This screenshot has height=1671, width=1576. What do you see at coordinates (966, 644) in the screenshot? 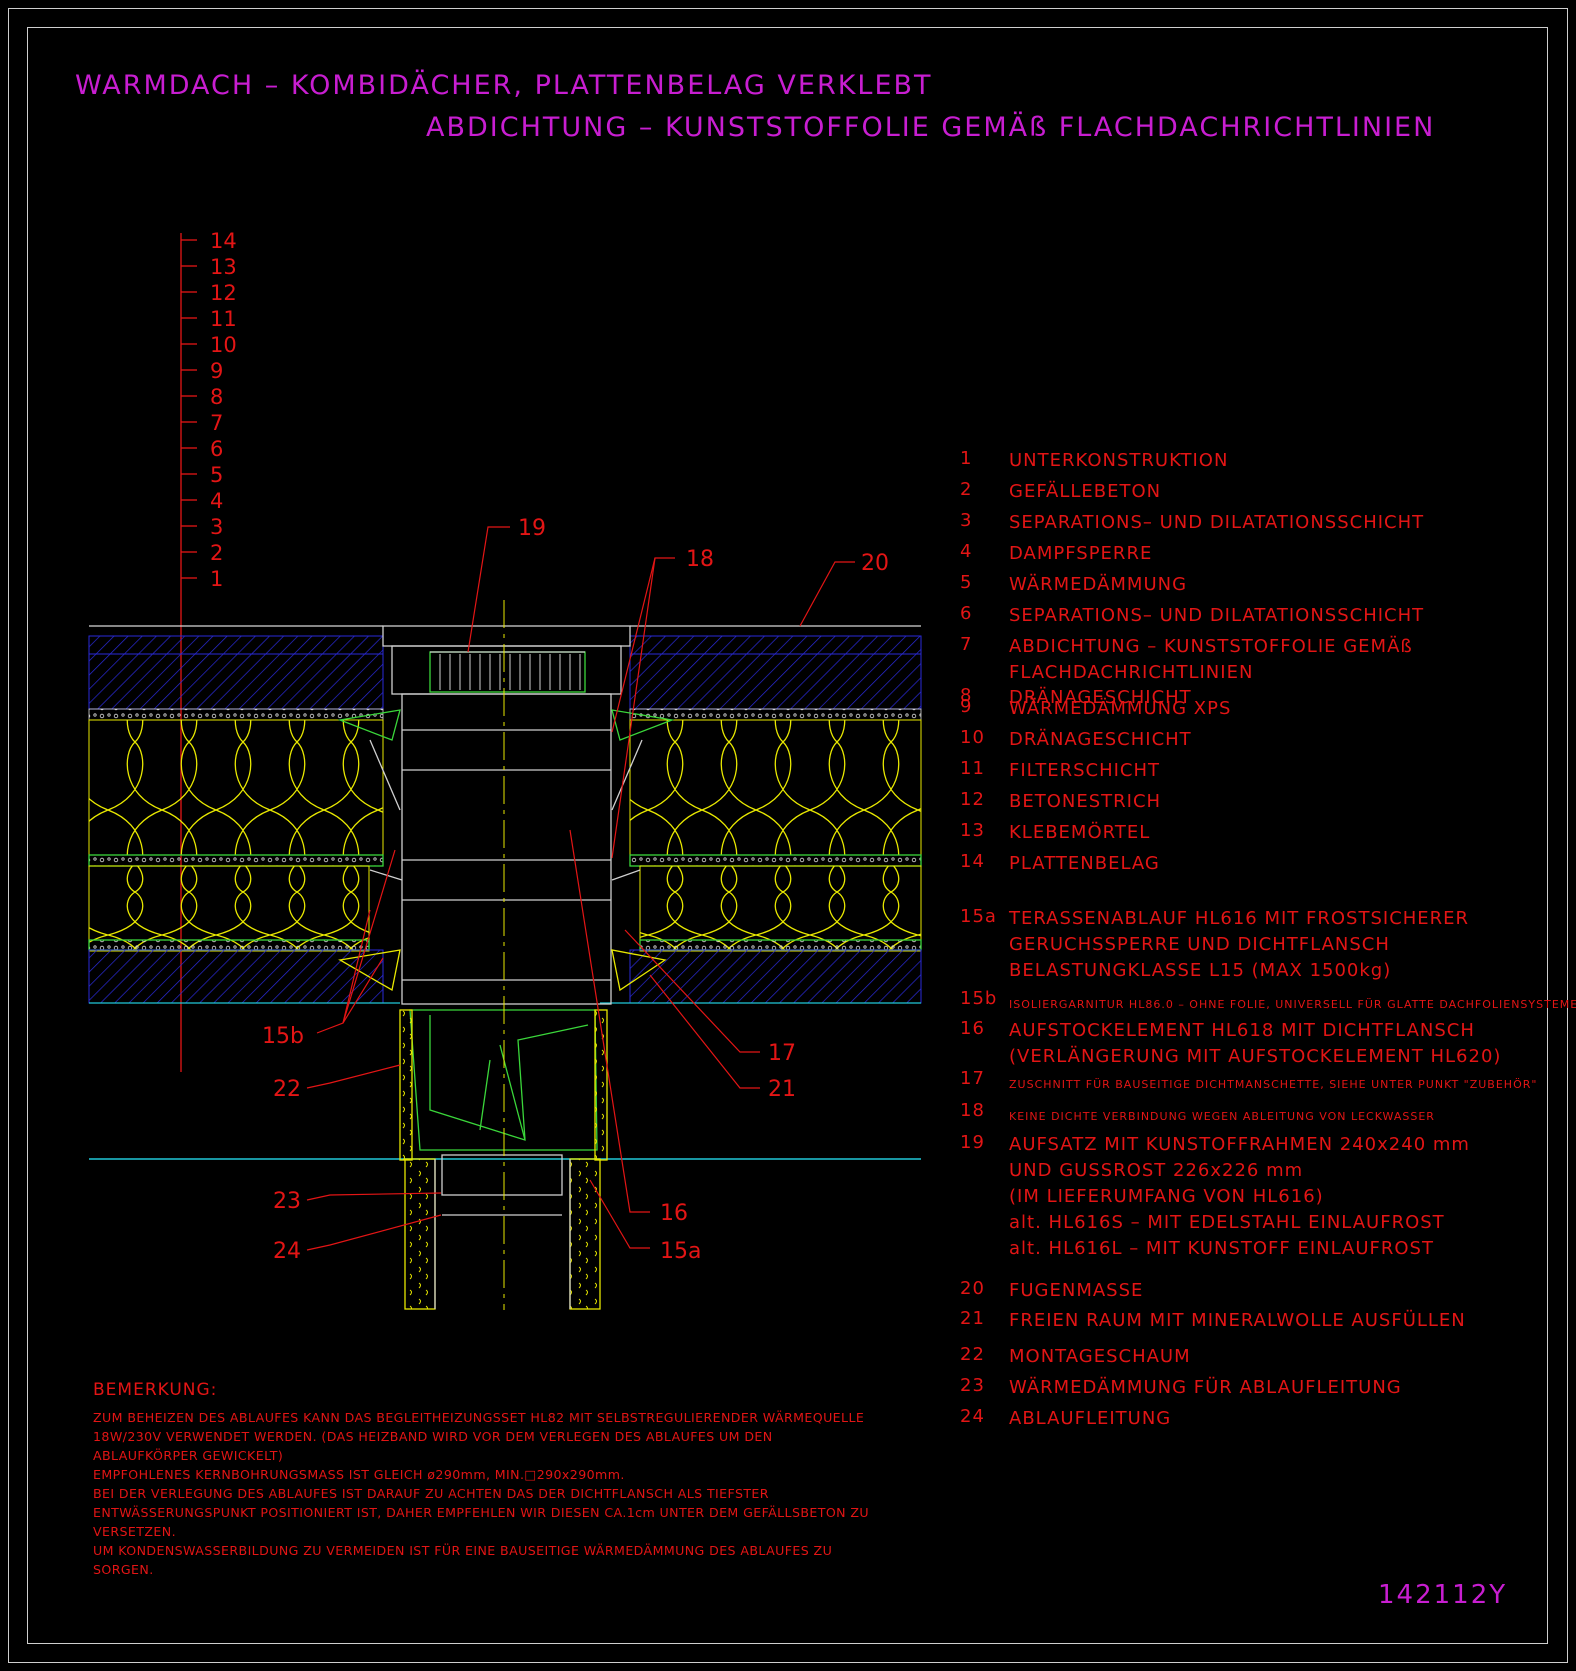
I see `legend-number: 7` at bounding box center [966, 644].